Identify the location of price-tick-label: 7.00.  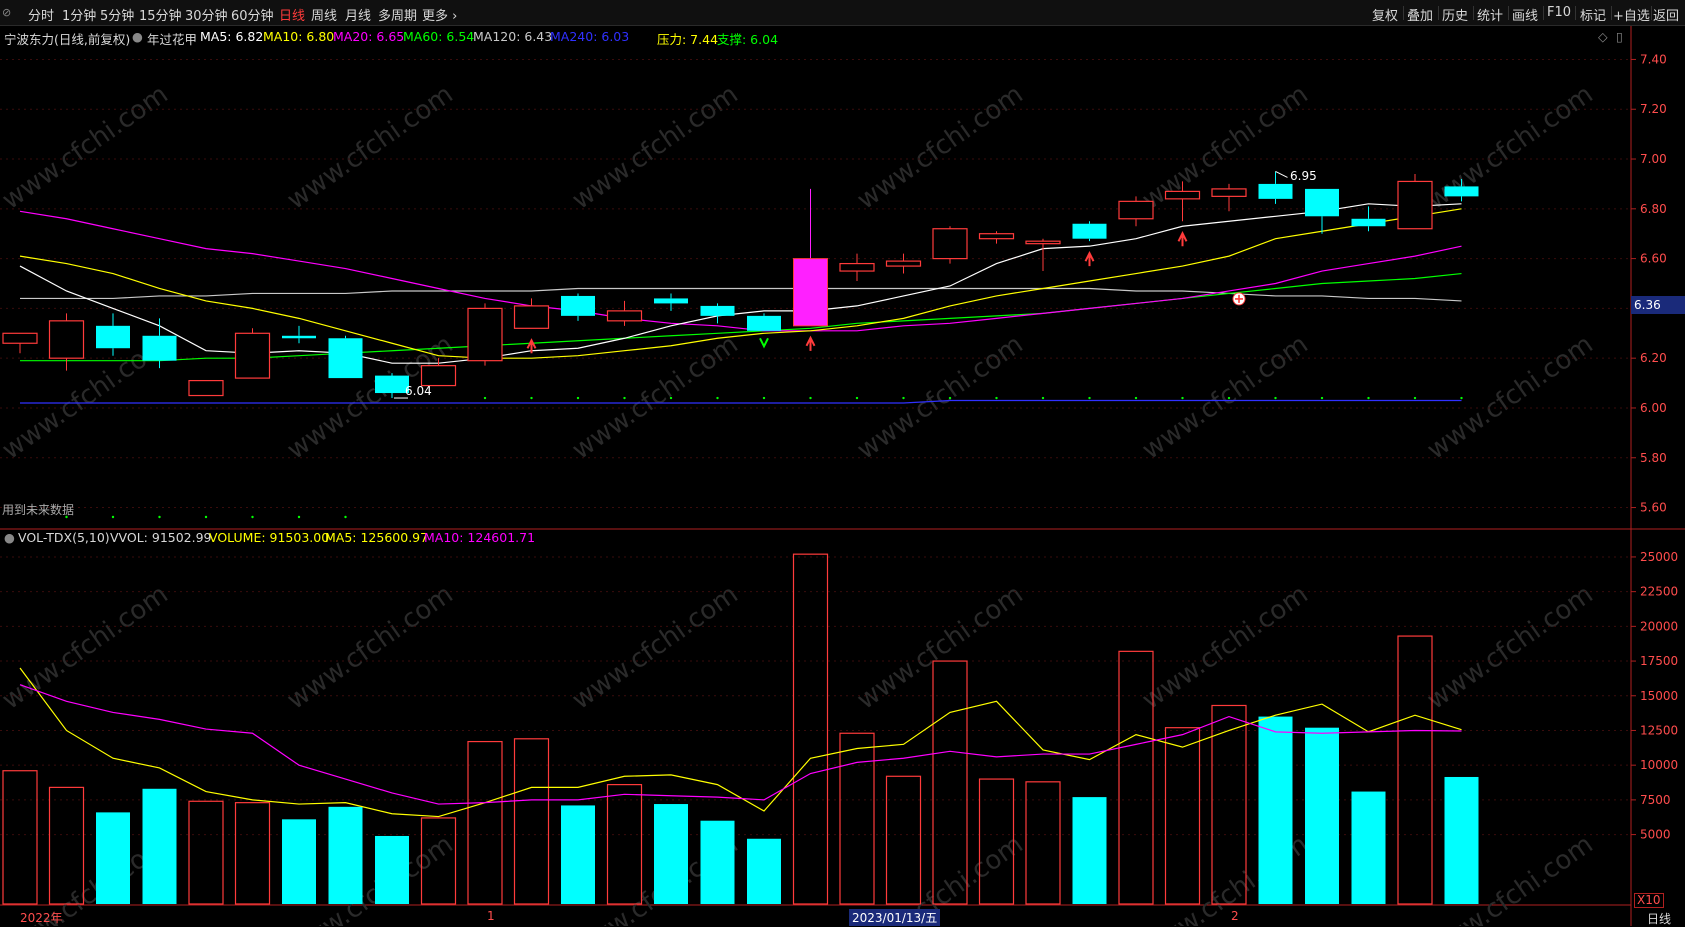
(1653, 159).